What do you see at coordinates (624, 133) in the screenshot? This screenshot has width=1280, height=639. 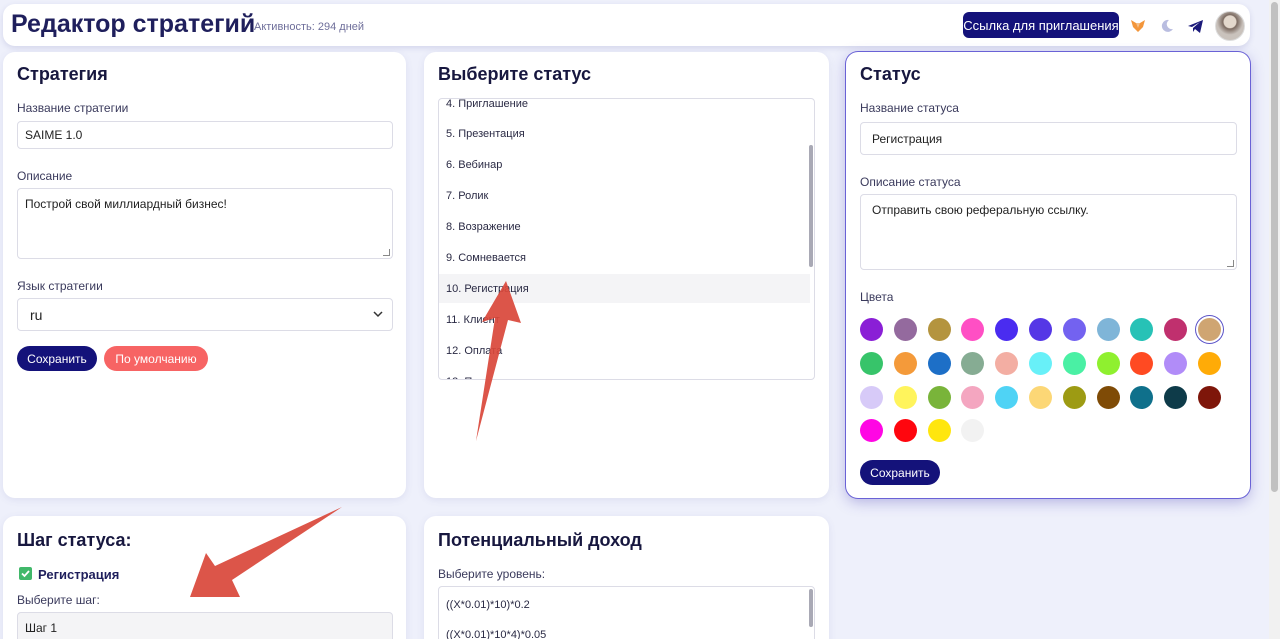 I see `list-item: 5. Презентация` at bounding box center [624, 133].